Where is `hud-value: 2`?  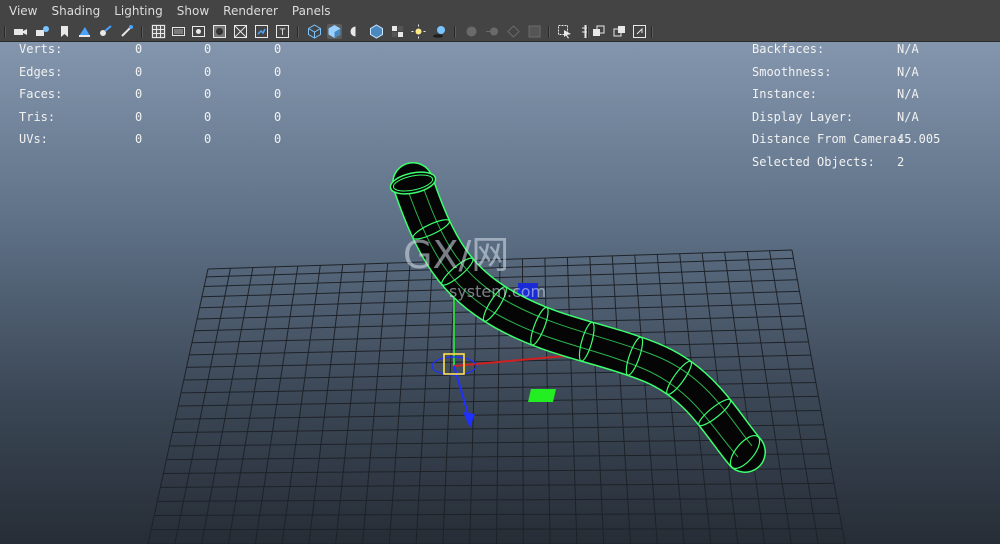
hud-value: 2 is located at coordinates (901, 161).